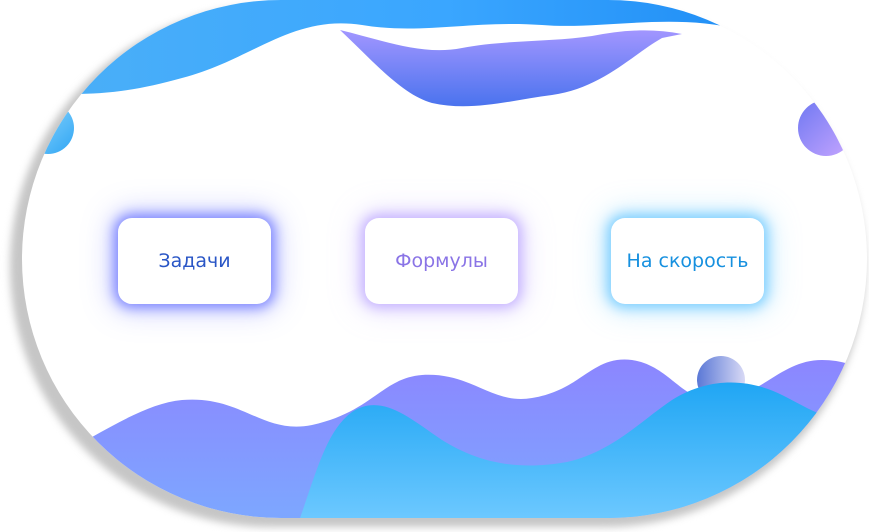 This screenshot has height=532, width=869. I want to click on tasks-button: Задачи, so click(194, 261).